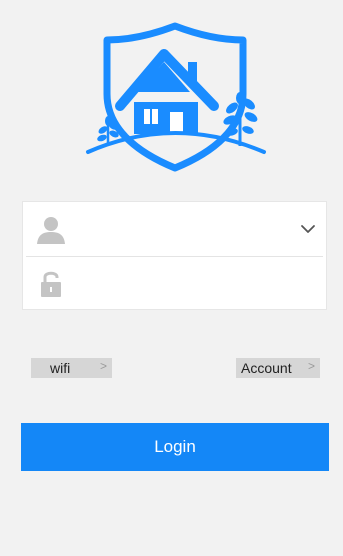 The height and width of the screenshot is (556, 343). Describe the element at coordinates (192, 72) in the screenshot. I see `house-chimney` at that location.